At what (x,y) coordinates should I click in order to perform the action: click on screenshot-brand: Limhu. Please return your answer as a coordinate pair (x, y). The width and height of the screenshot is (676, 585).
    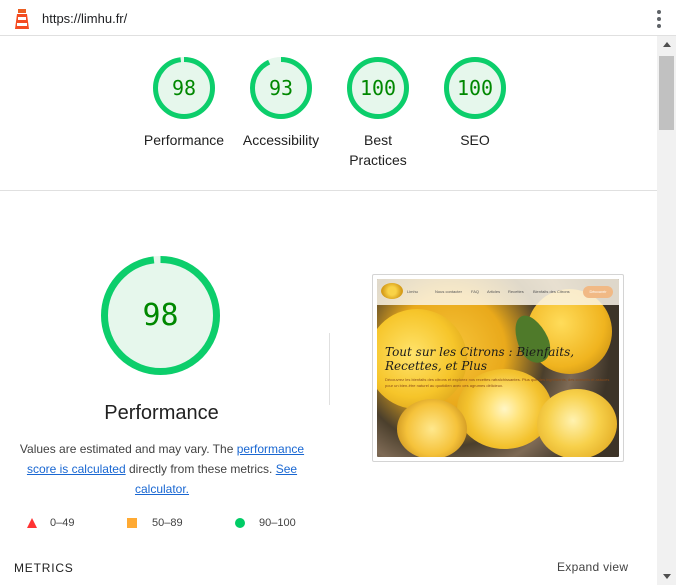
    Looking at the image, I should click on (412, 291).